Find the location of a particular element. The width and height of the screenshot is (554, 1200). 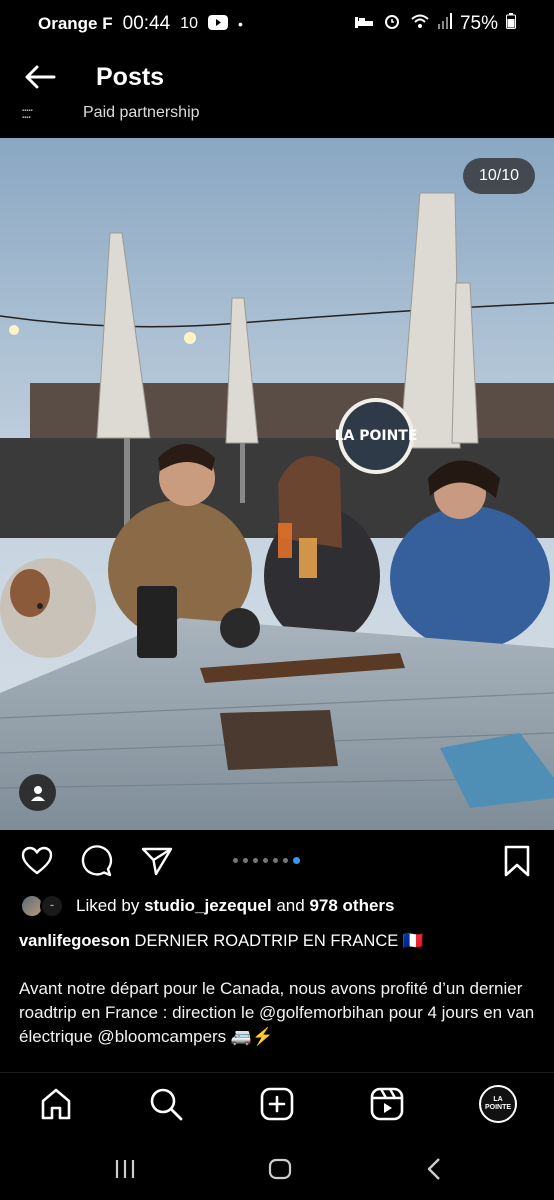

heart-icon is located at coordinates (37, 860).